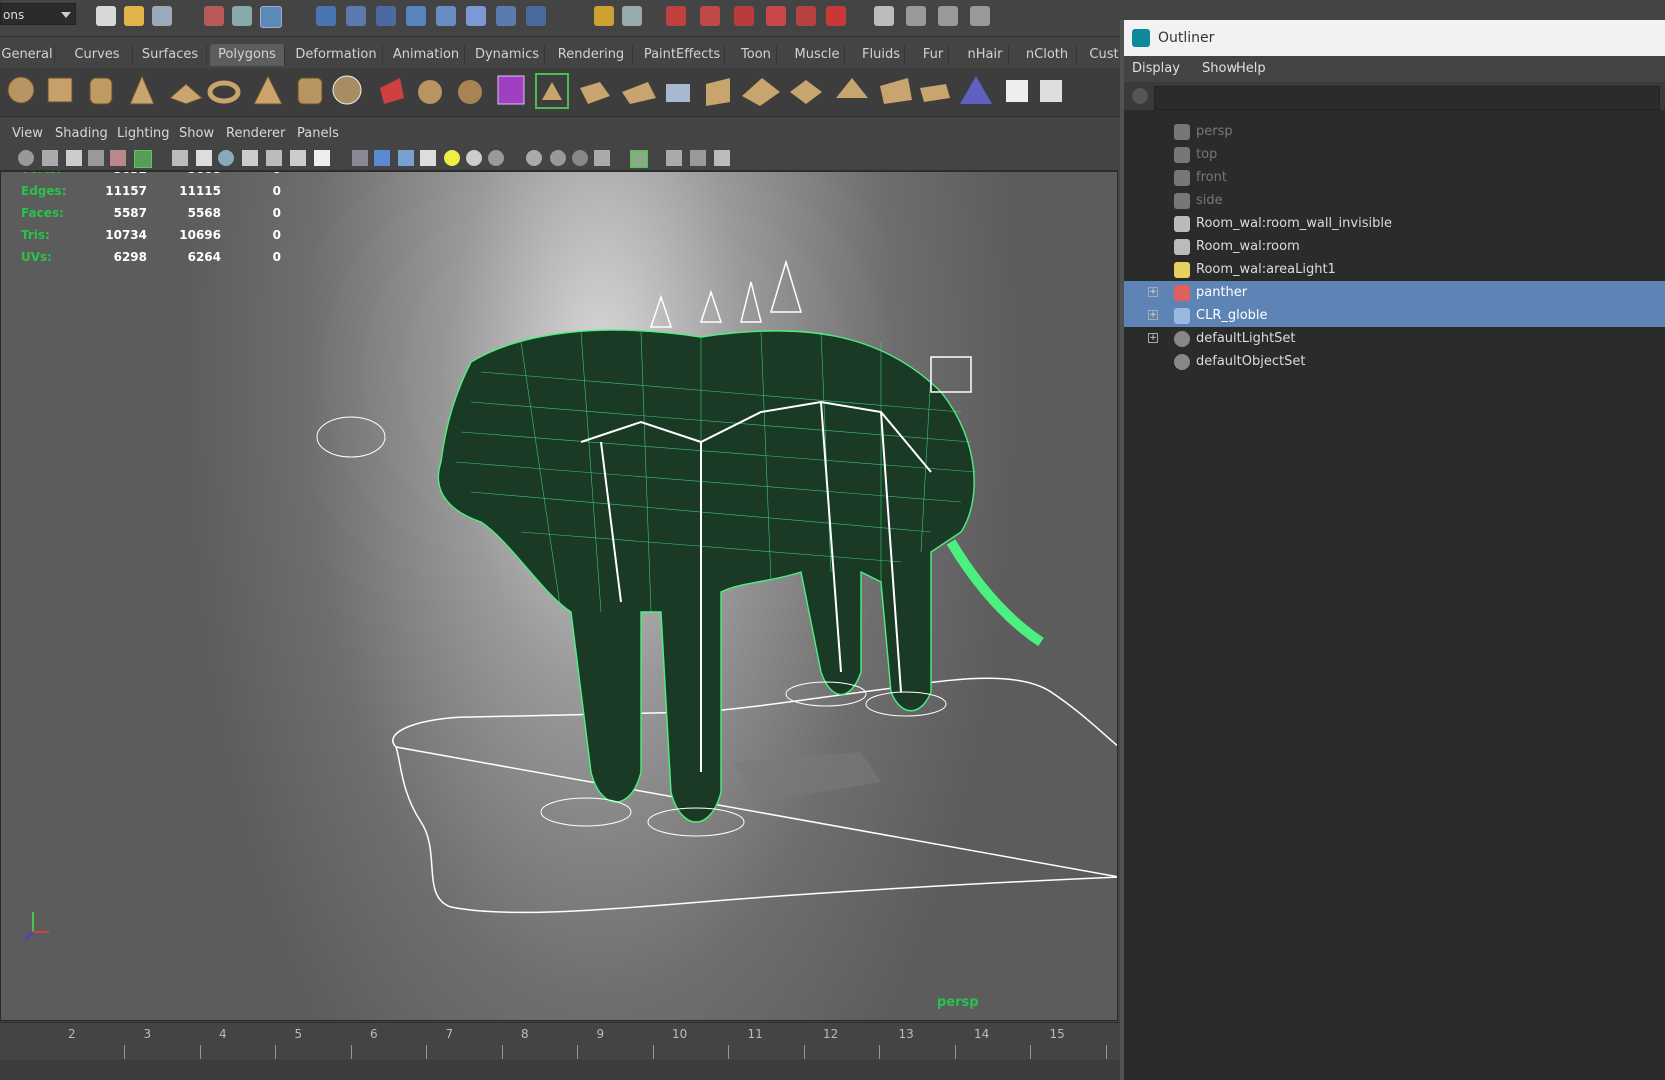 The width and height of the screenshot is (1665, 1080). I want to click on xray-joints-icon, so click(674, 158).